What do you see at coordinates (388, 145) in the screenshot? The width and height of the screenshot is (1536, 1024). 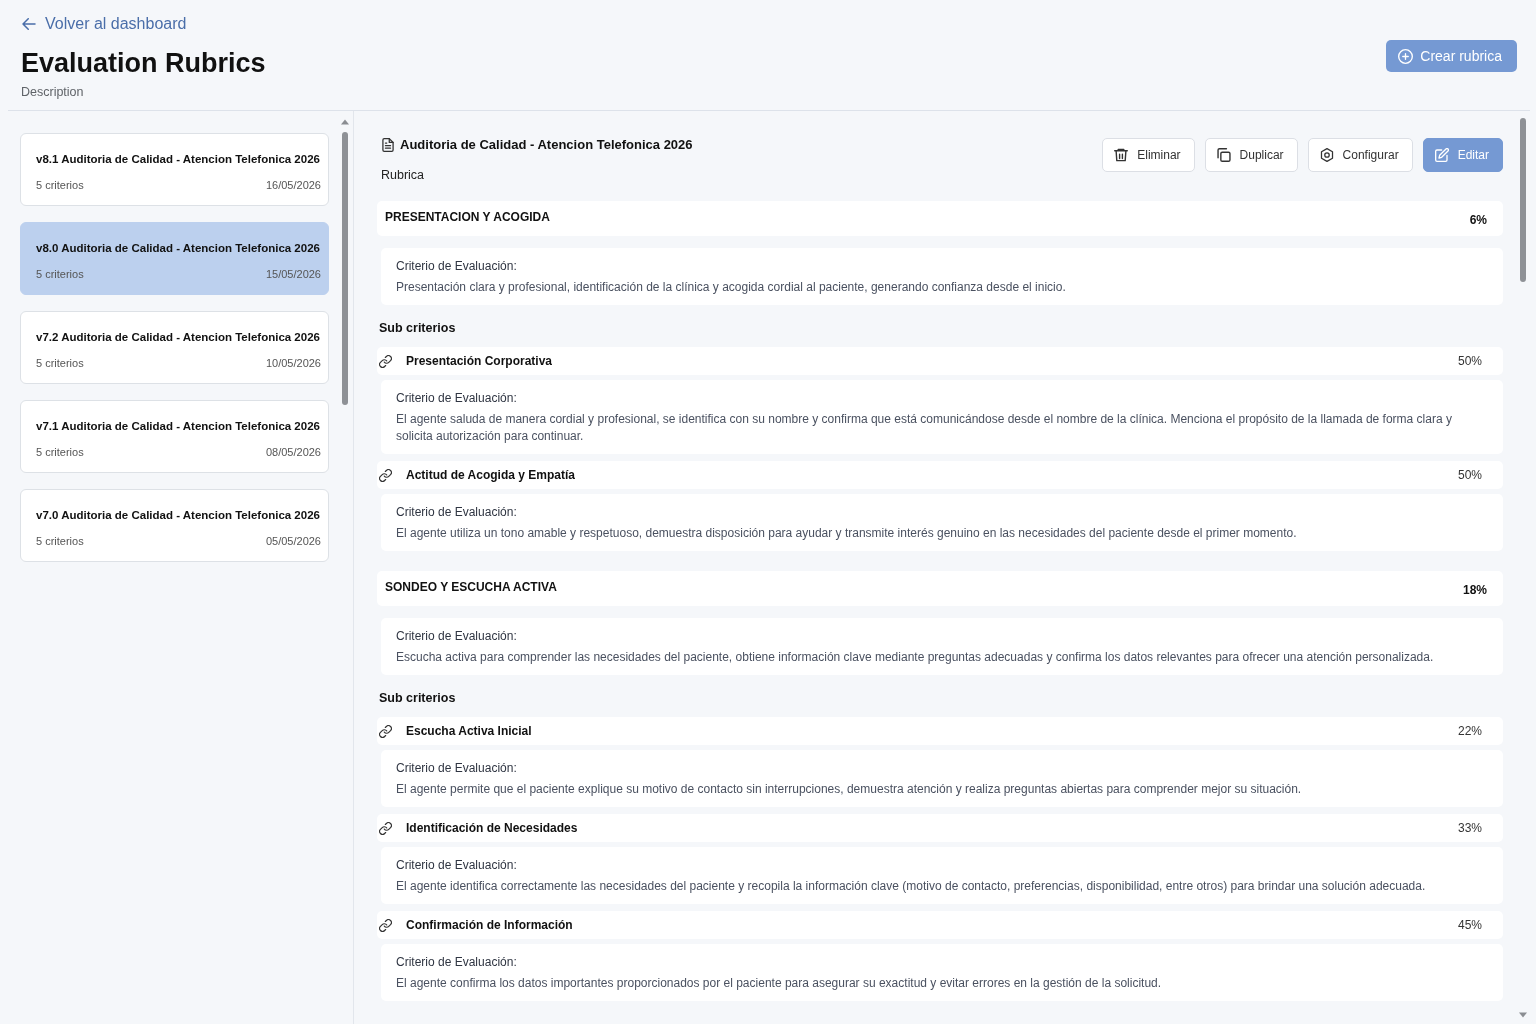 I see `document-icon` at bounding box center [388, 145].